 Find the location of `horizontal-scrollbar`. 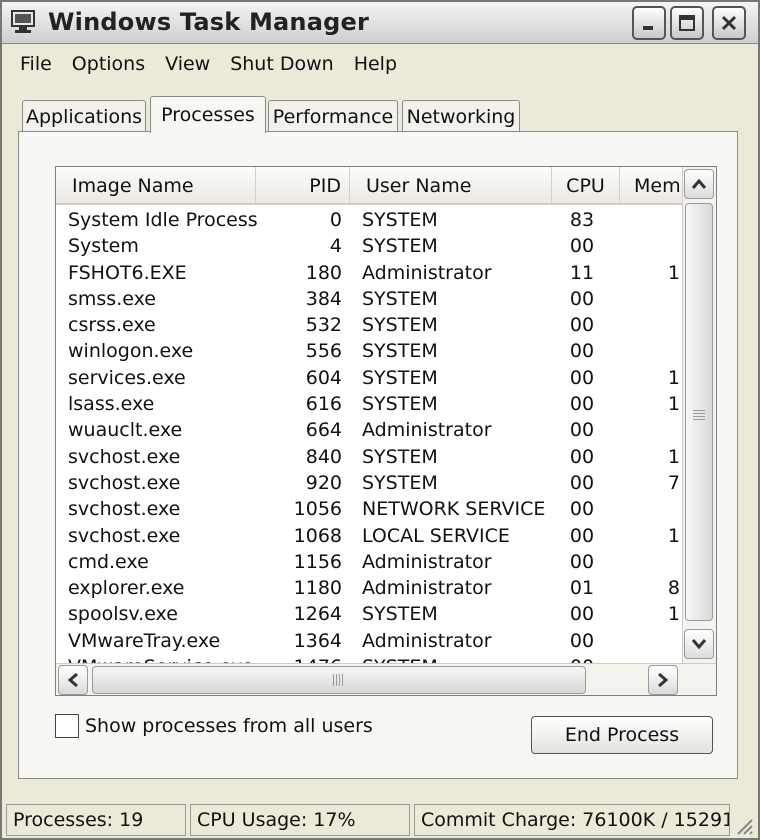

horizontal-scrollbar is located at coordinates (386, 679).